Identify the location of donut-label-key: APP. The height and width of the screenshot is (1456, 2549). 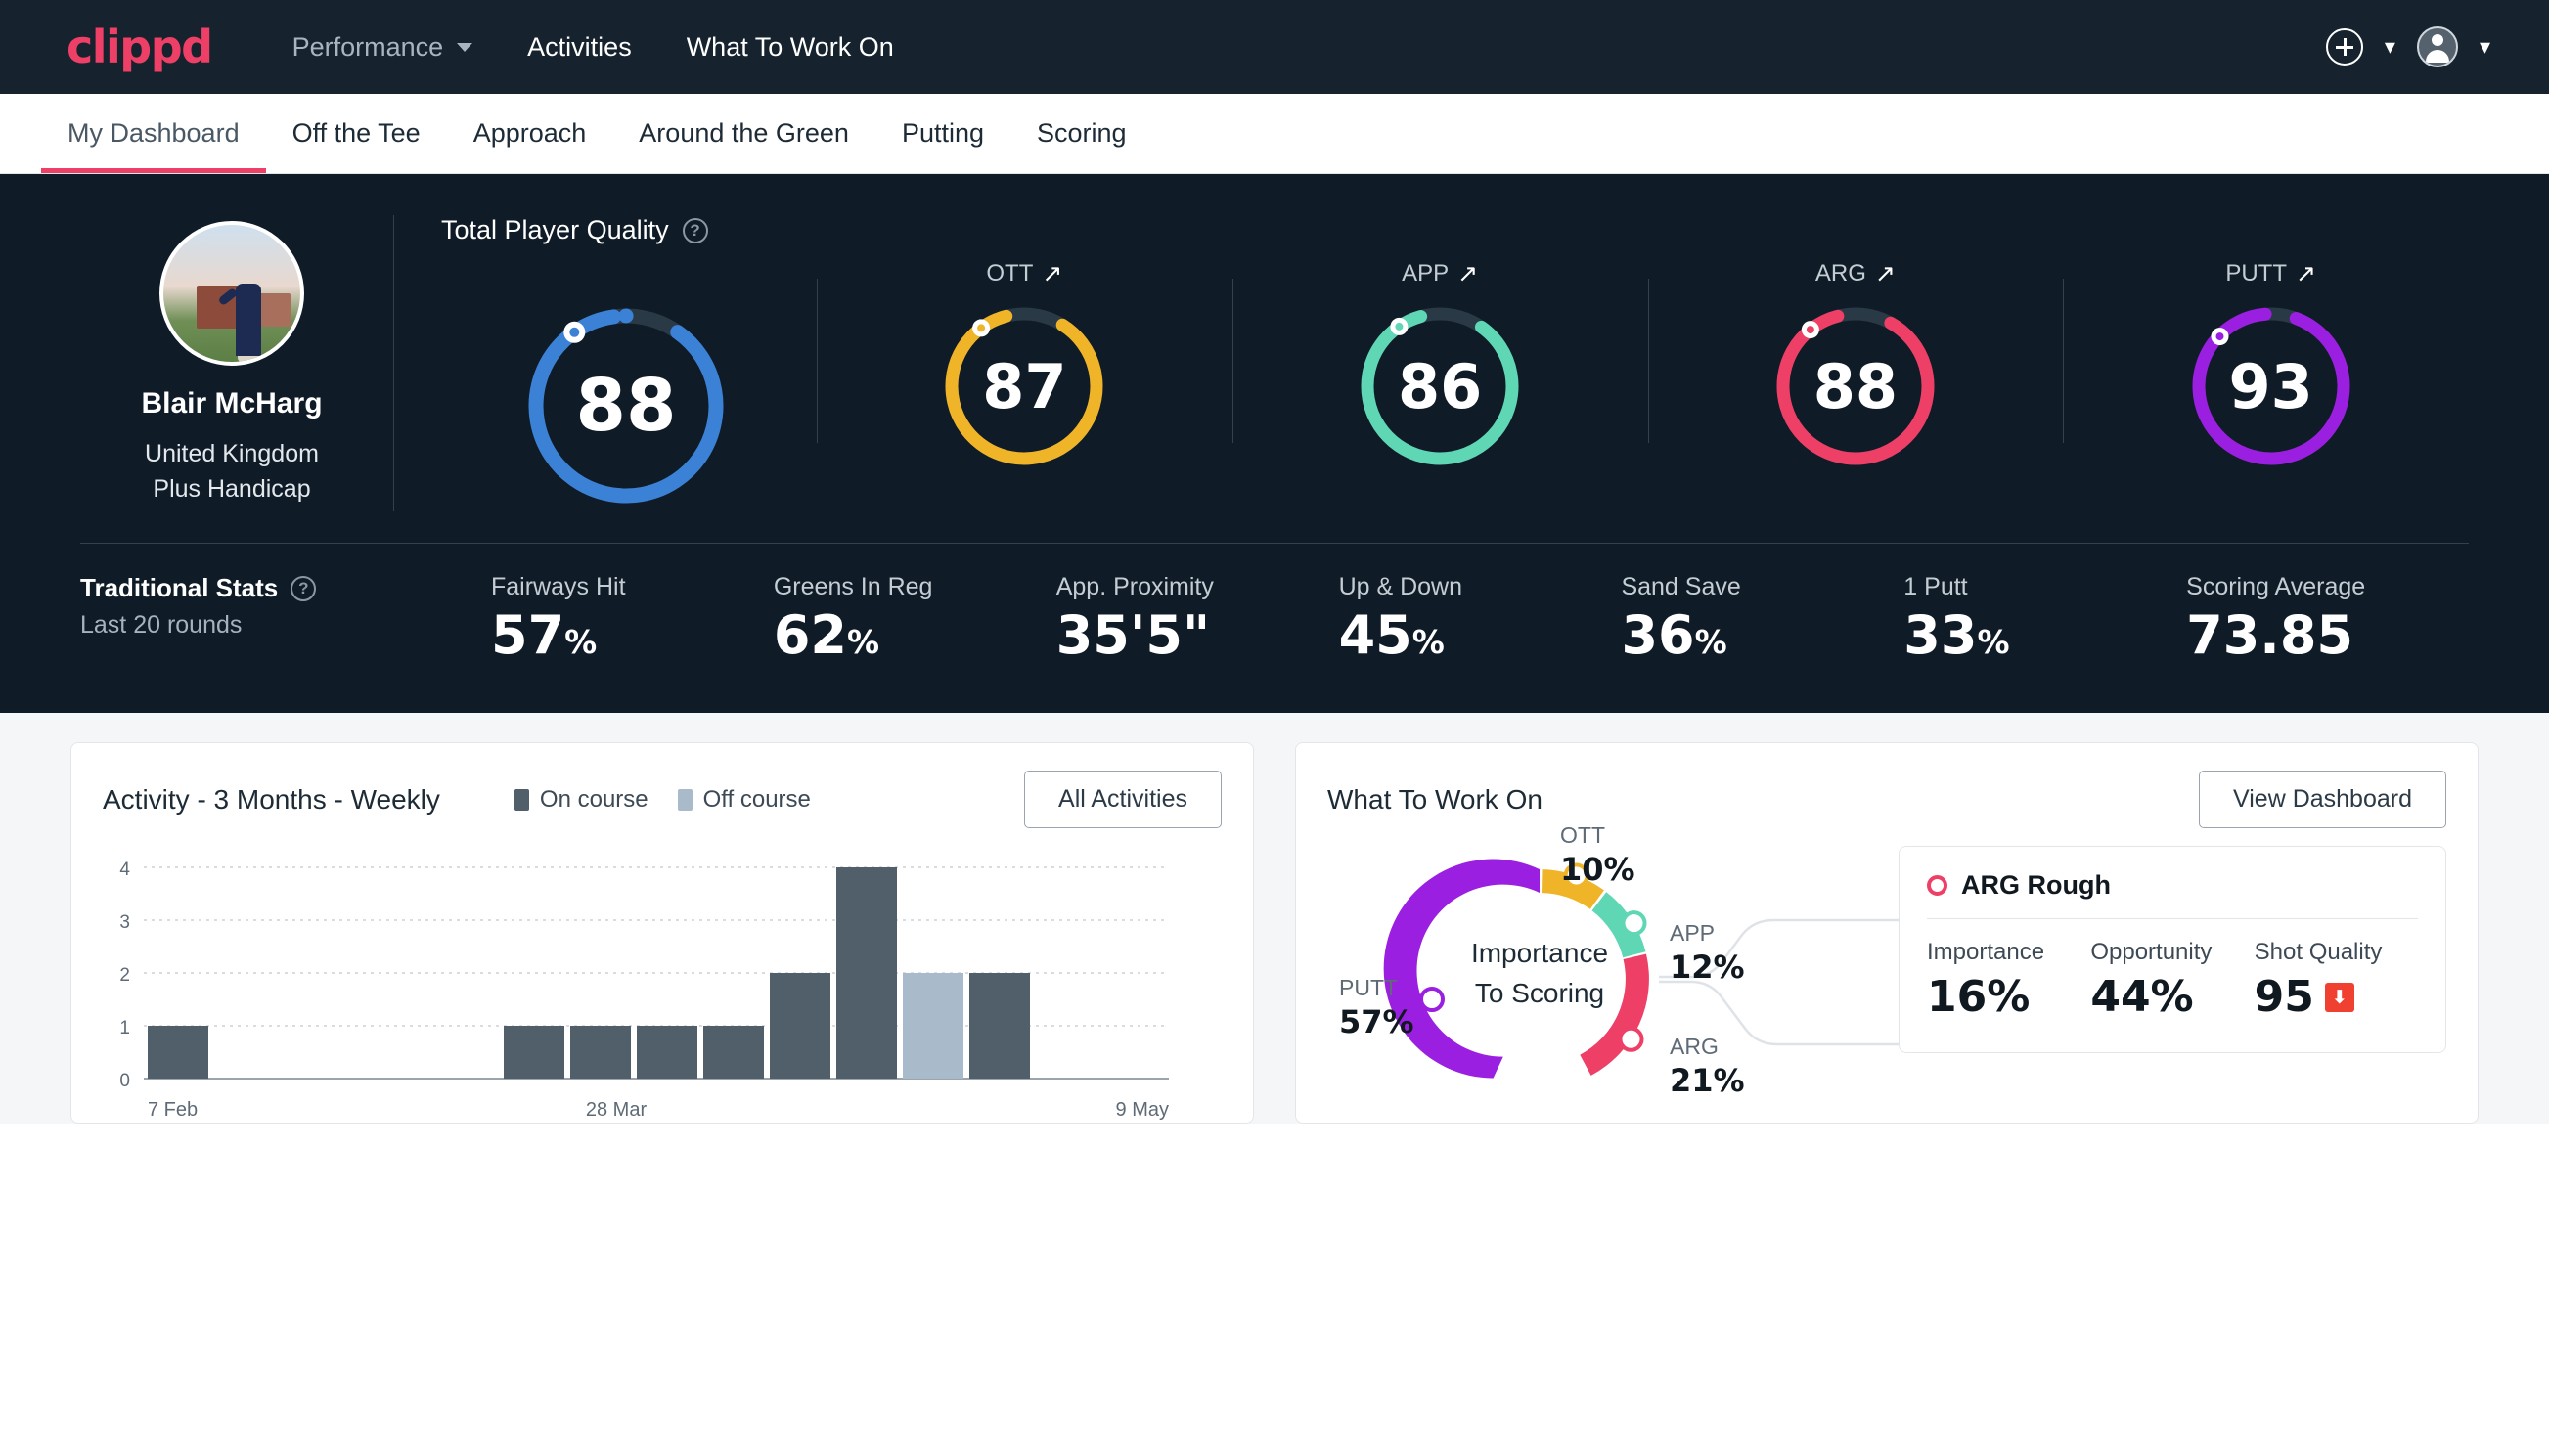
(1693, 933).